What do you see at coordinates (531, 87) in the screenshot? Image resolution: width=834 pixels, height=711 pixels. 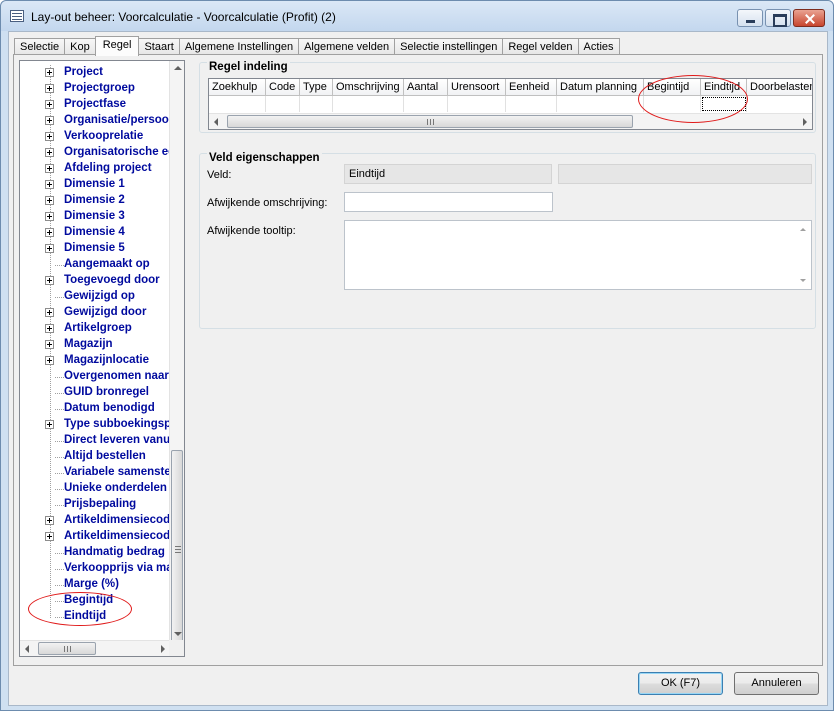 I see `grid-column-header: Eenheid` at bounding box center [531, 87].